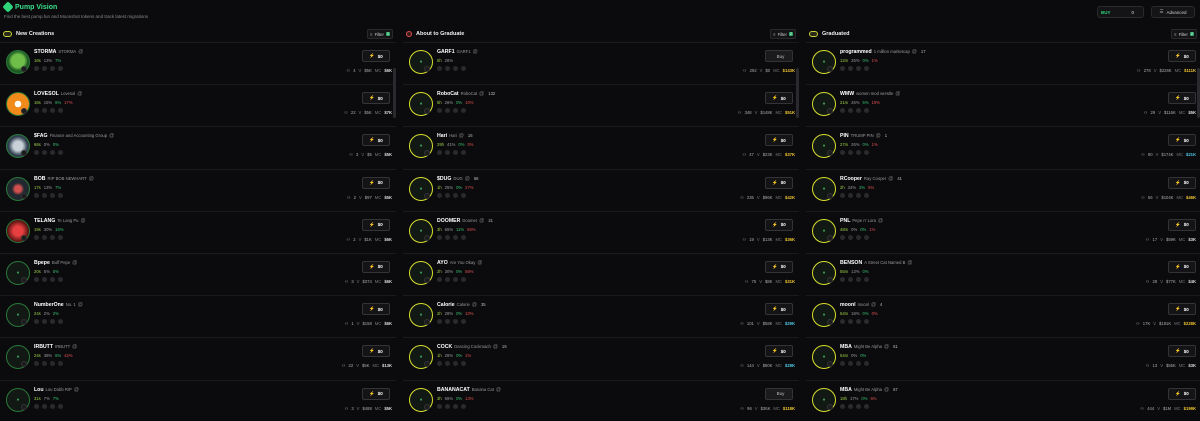  I want to click on token-ticker: $FAG, so click(41, 136).